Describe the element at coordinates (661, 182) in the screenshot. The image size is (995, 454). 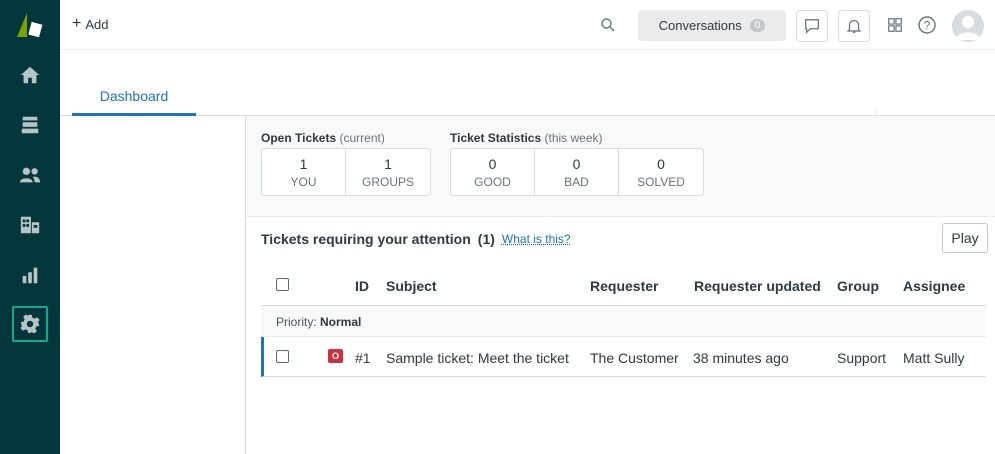
I see `stat-label: SOLVED` at that location.